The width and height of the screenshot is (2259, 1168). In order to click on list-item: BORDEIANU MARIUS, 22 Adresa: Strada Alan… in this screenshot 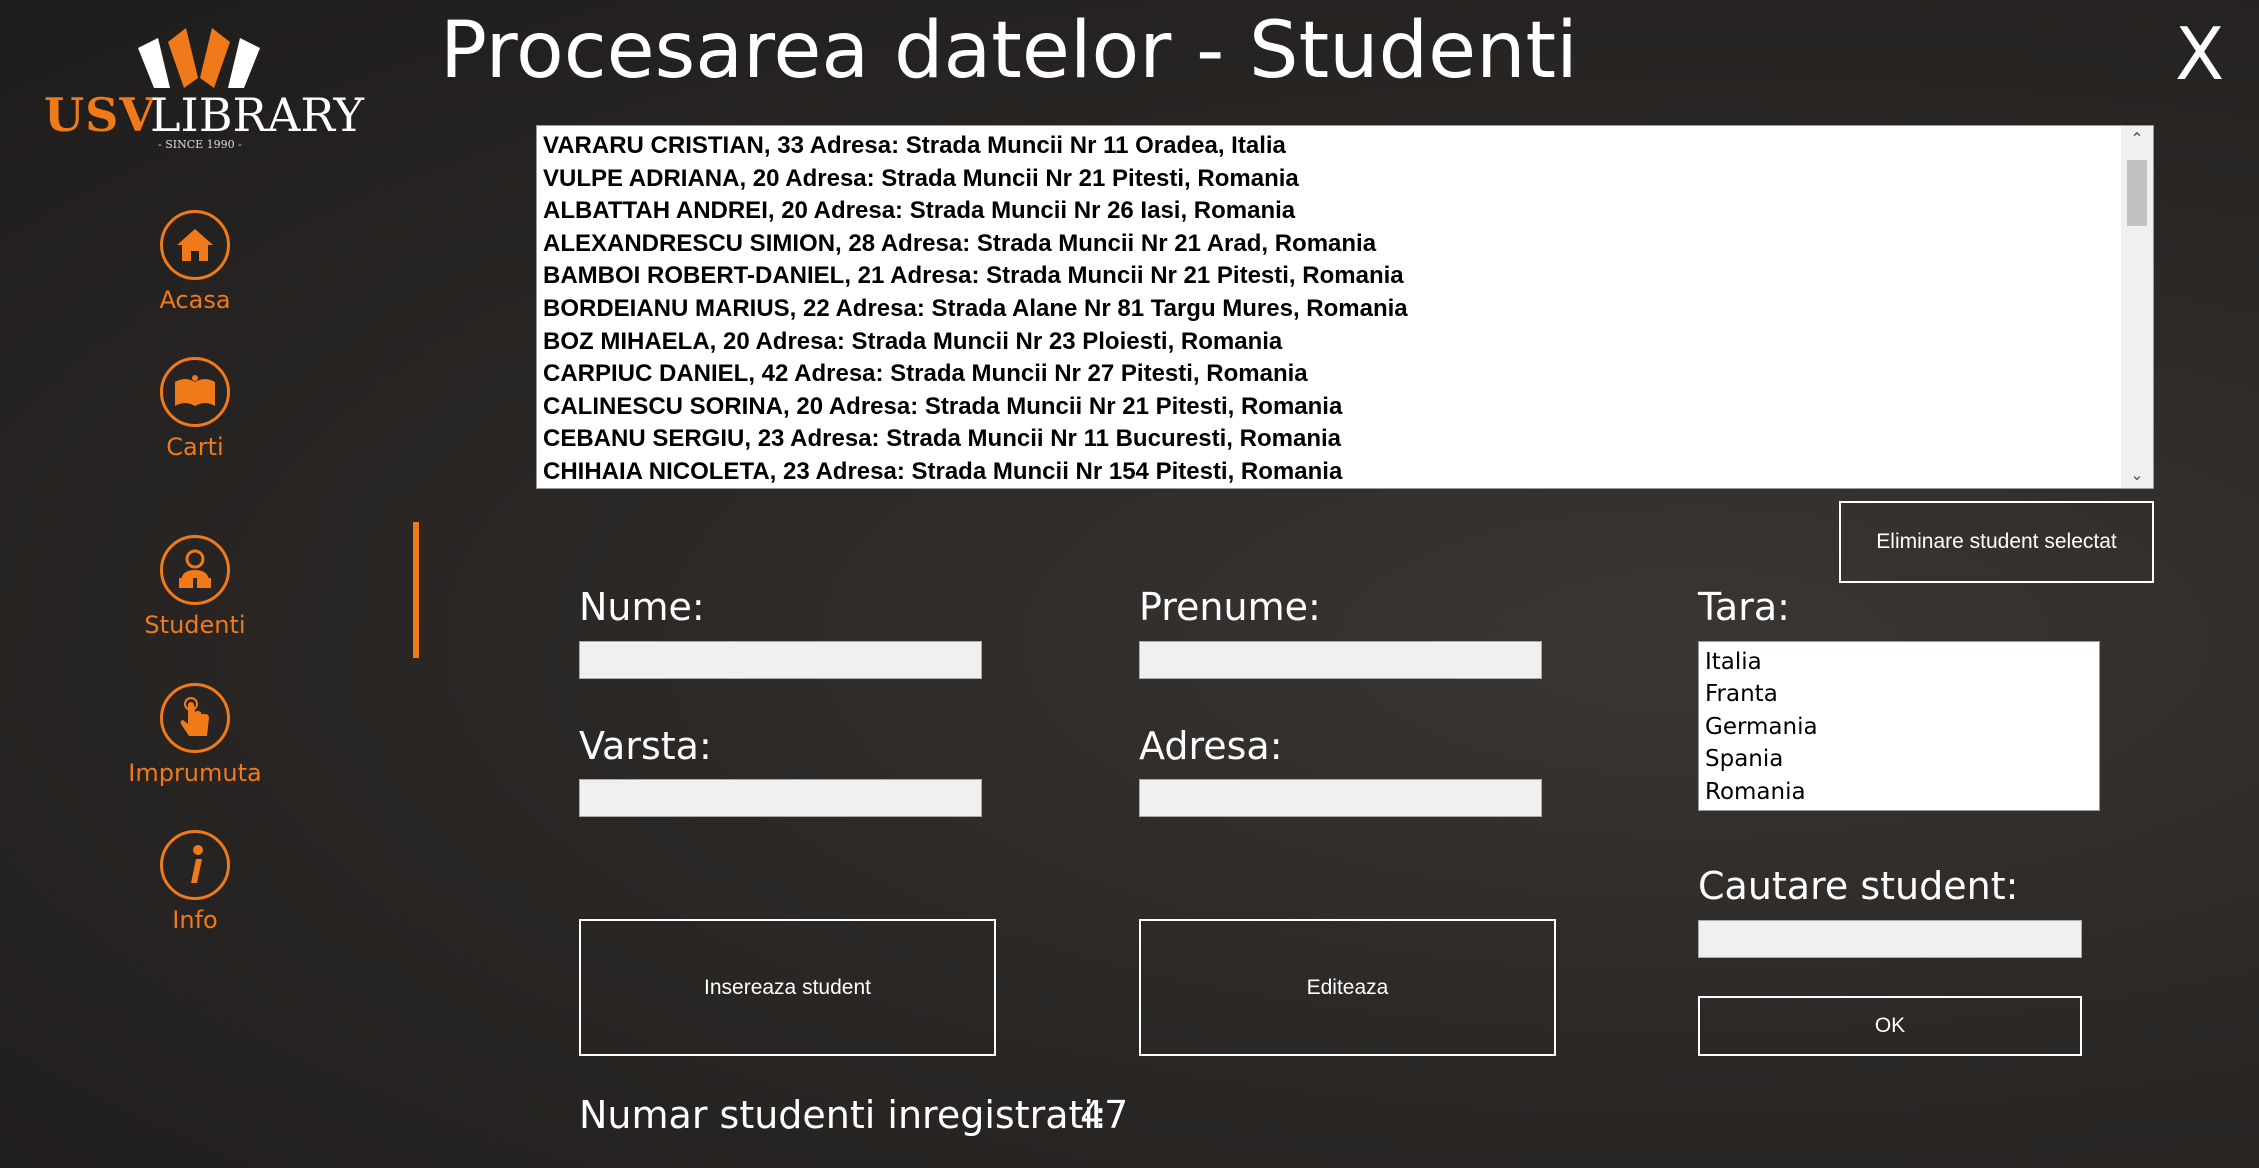, I will do `click(1330, 309)`.